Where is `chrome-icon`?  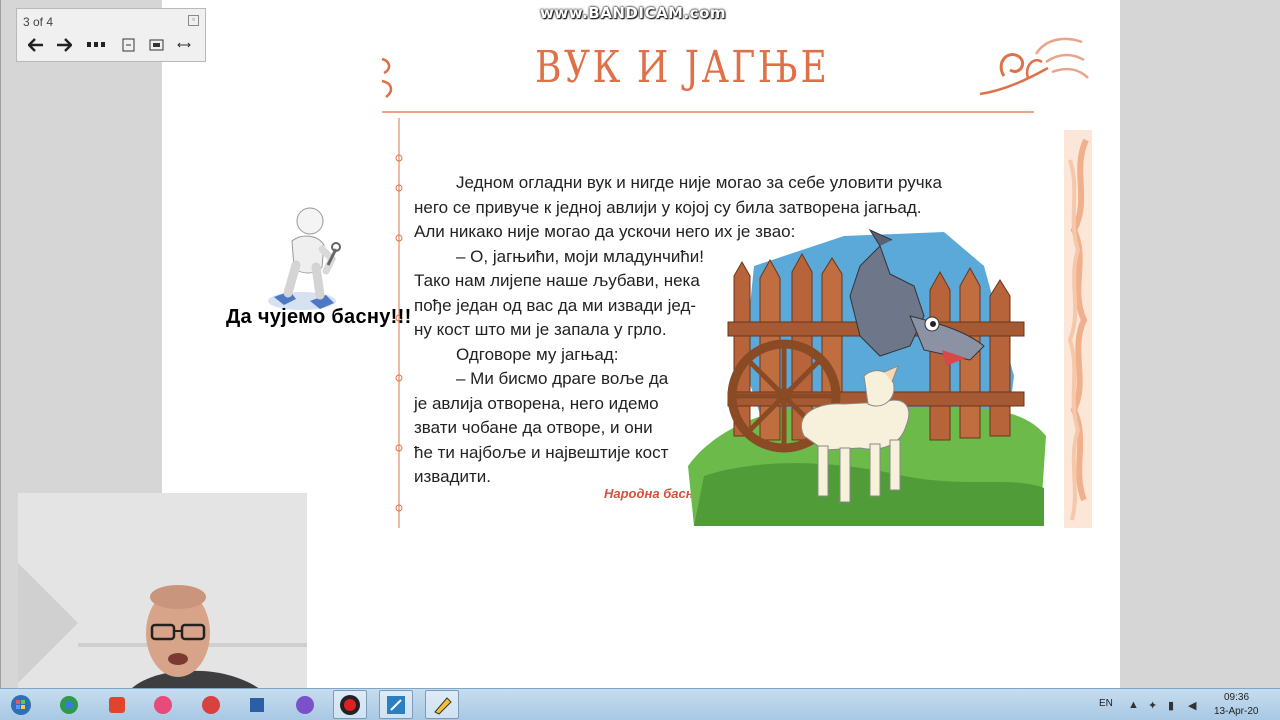
chrome-icon is located at coordinates (69, 704).